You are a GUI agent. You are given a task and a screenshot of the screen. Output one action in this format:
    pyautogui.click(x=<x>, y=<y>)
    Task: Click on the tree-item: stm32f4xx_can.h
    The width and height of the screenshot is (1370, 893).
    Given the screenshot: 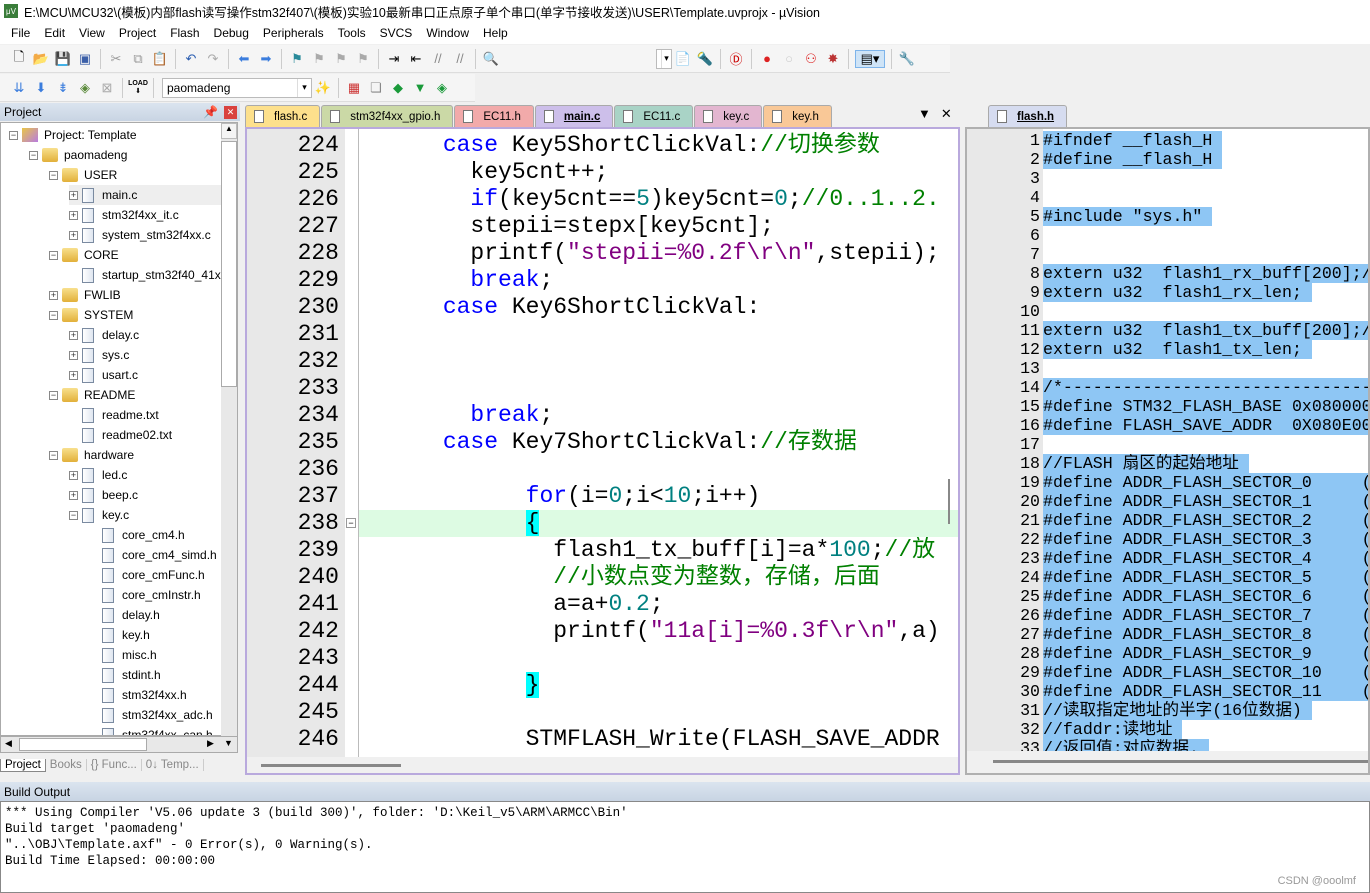 What is the action you would take?
    pyautogui.click(x=151, y=730)
    